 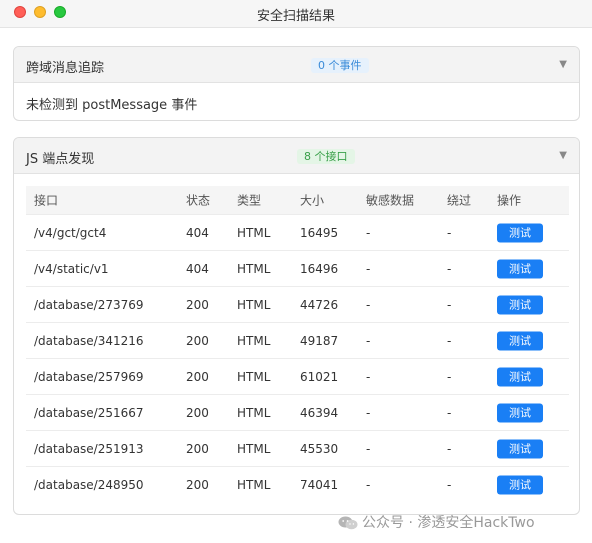 I want to click on column-header-size: 大小, so click(x=312, y=200).